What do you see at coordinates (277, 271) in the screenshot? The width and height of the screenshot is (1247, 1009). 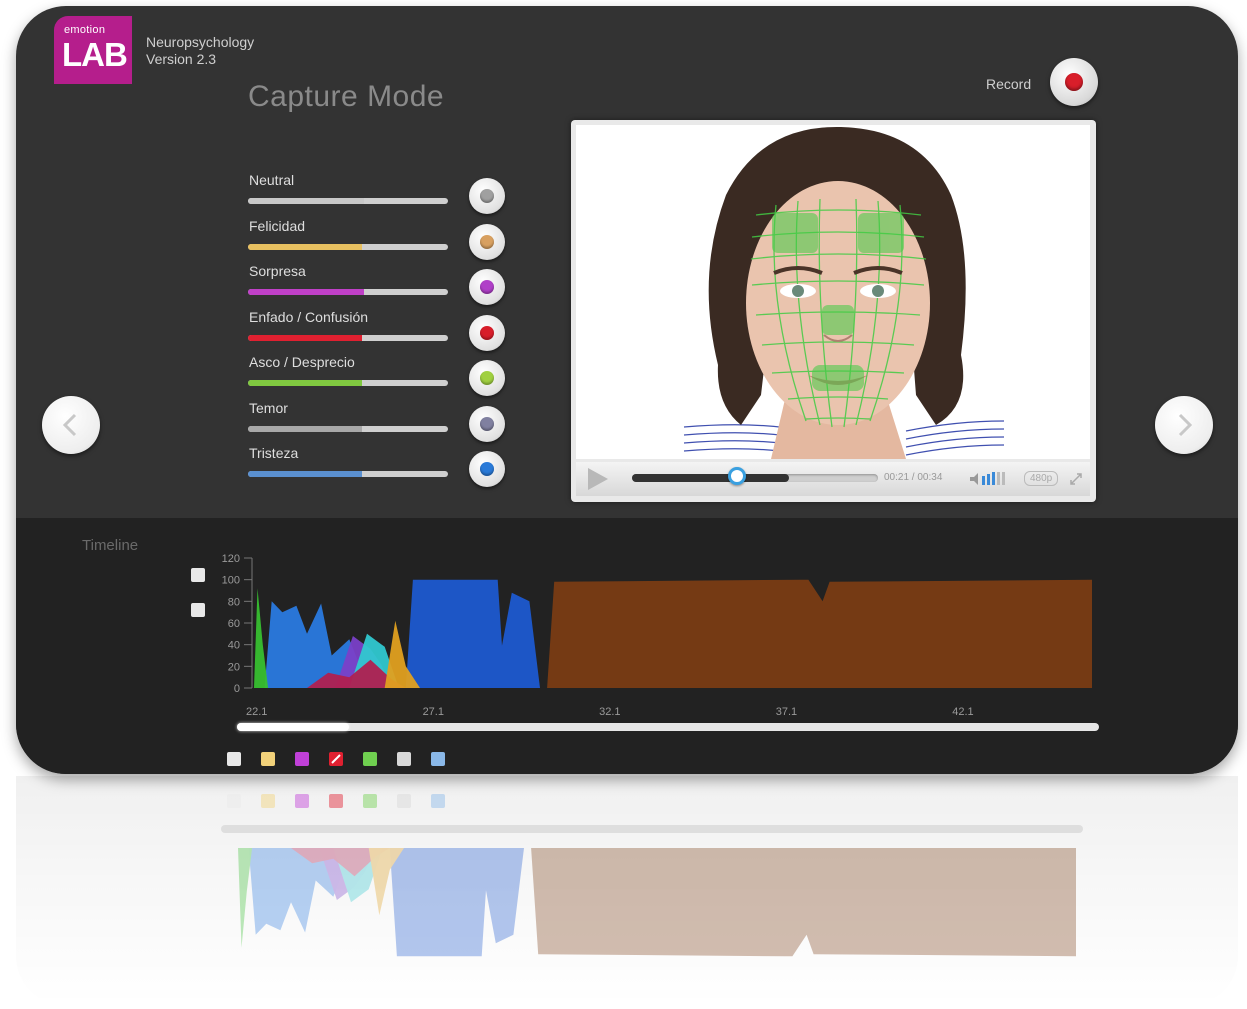 I see `emotion-label: Sorpresa` at bounding box center [277, 271].